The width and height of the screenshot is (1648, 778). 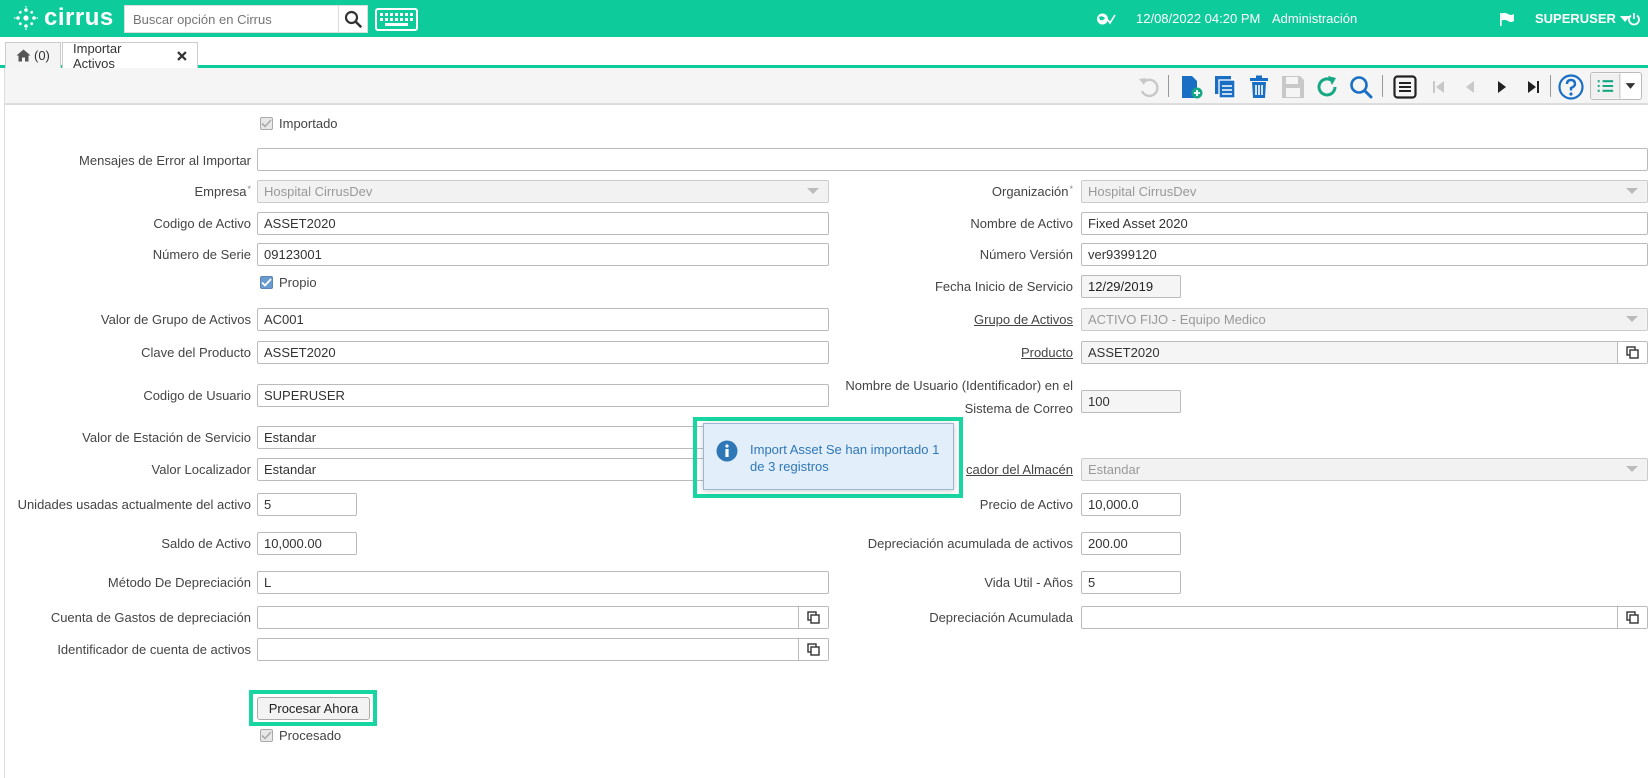 What do you see at coordinates (1364, 223) in the screenshot?
I see `nombre-activo-field: Fixed Asset 2020` at bounding box center [1364, 223].